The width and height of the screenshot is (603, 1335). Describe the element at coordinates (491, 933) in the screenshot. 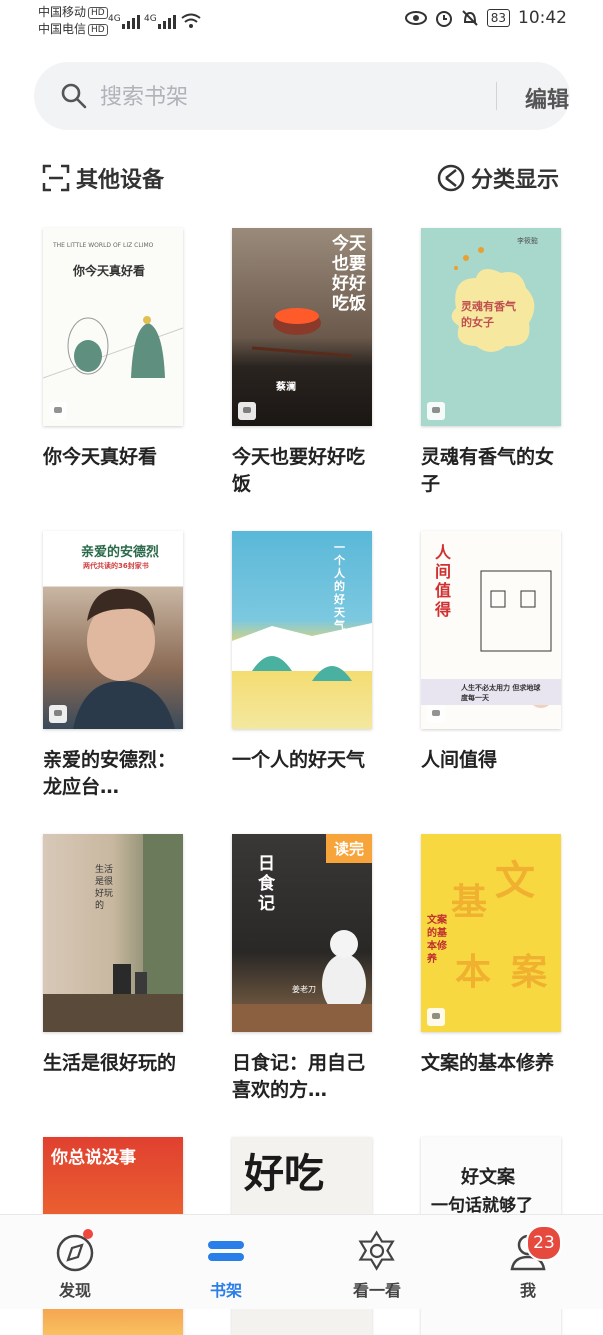

I see `book-cover: 文 基 本 案 文案的基本修养` at that location.